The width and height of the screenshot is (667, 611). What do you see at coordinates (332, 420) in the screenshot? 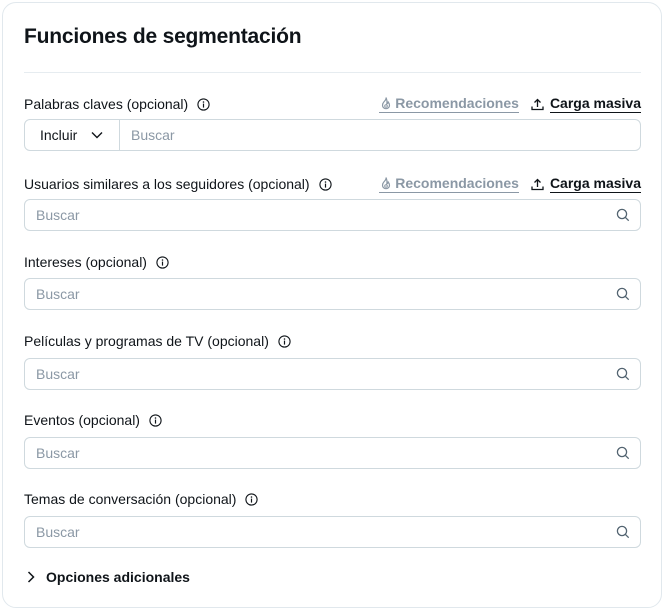
I see `events-label-row: Eventos (opcional)` at bounding box center [332, 420].